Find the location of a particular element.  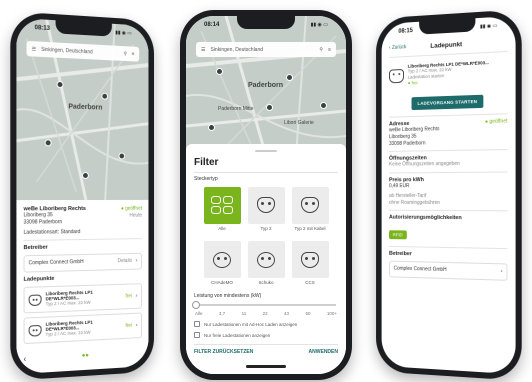

page-title: Ladepunkt is located at coordinates (446, 45).